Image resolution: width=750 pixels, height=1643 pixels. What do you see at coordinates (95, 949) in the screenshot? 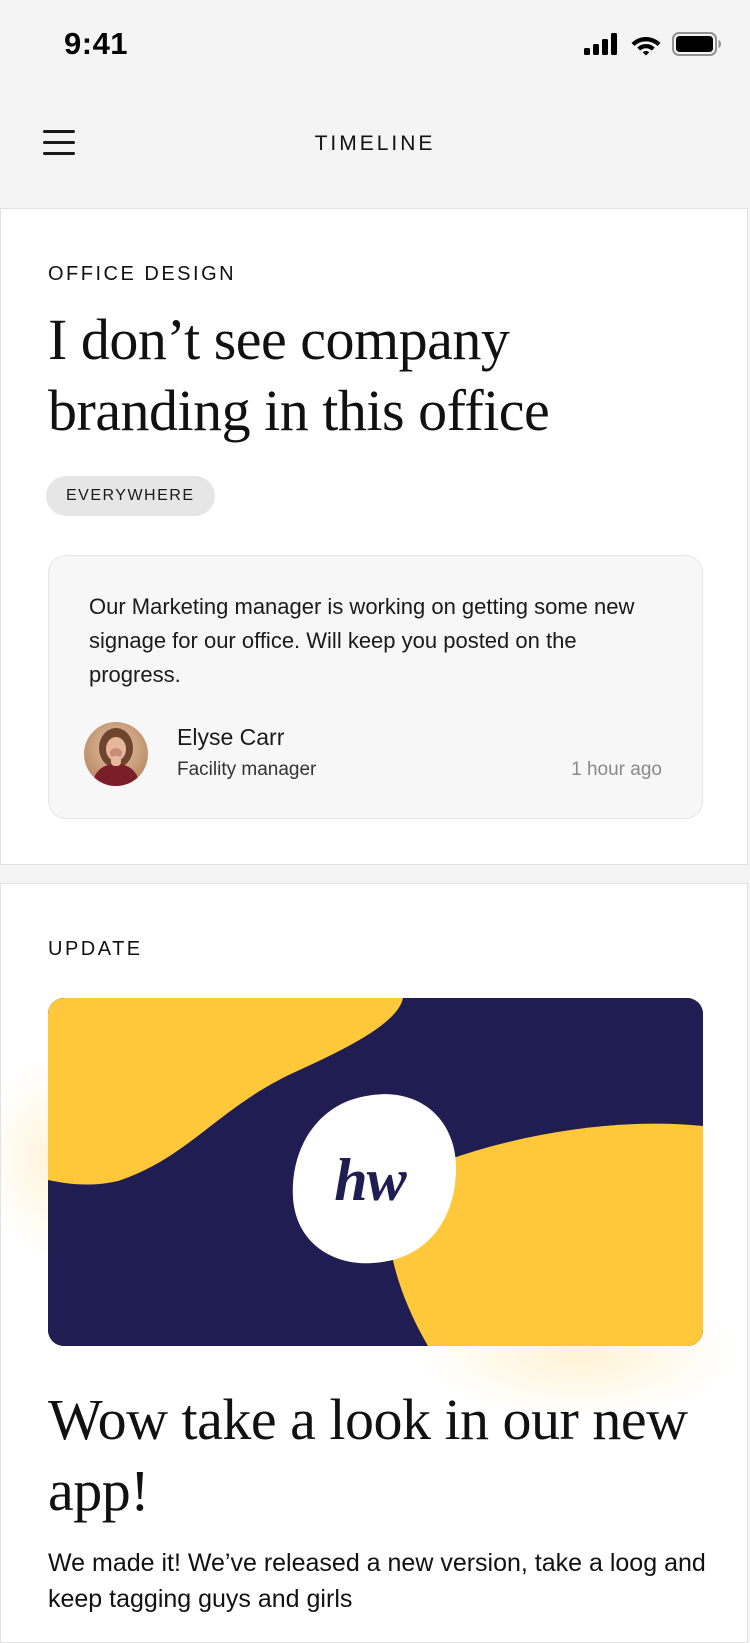
I see `post-category: UPDATE` at bounding box center [95, 949].